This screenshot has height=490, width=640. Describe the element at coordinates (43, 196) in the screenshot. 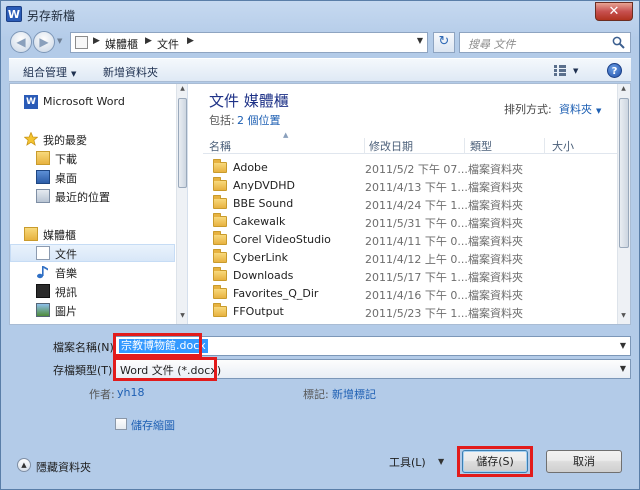

I see `recent-places-icon` at that location.